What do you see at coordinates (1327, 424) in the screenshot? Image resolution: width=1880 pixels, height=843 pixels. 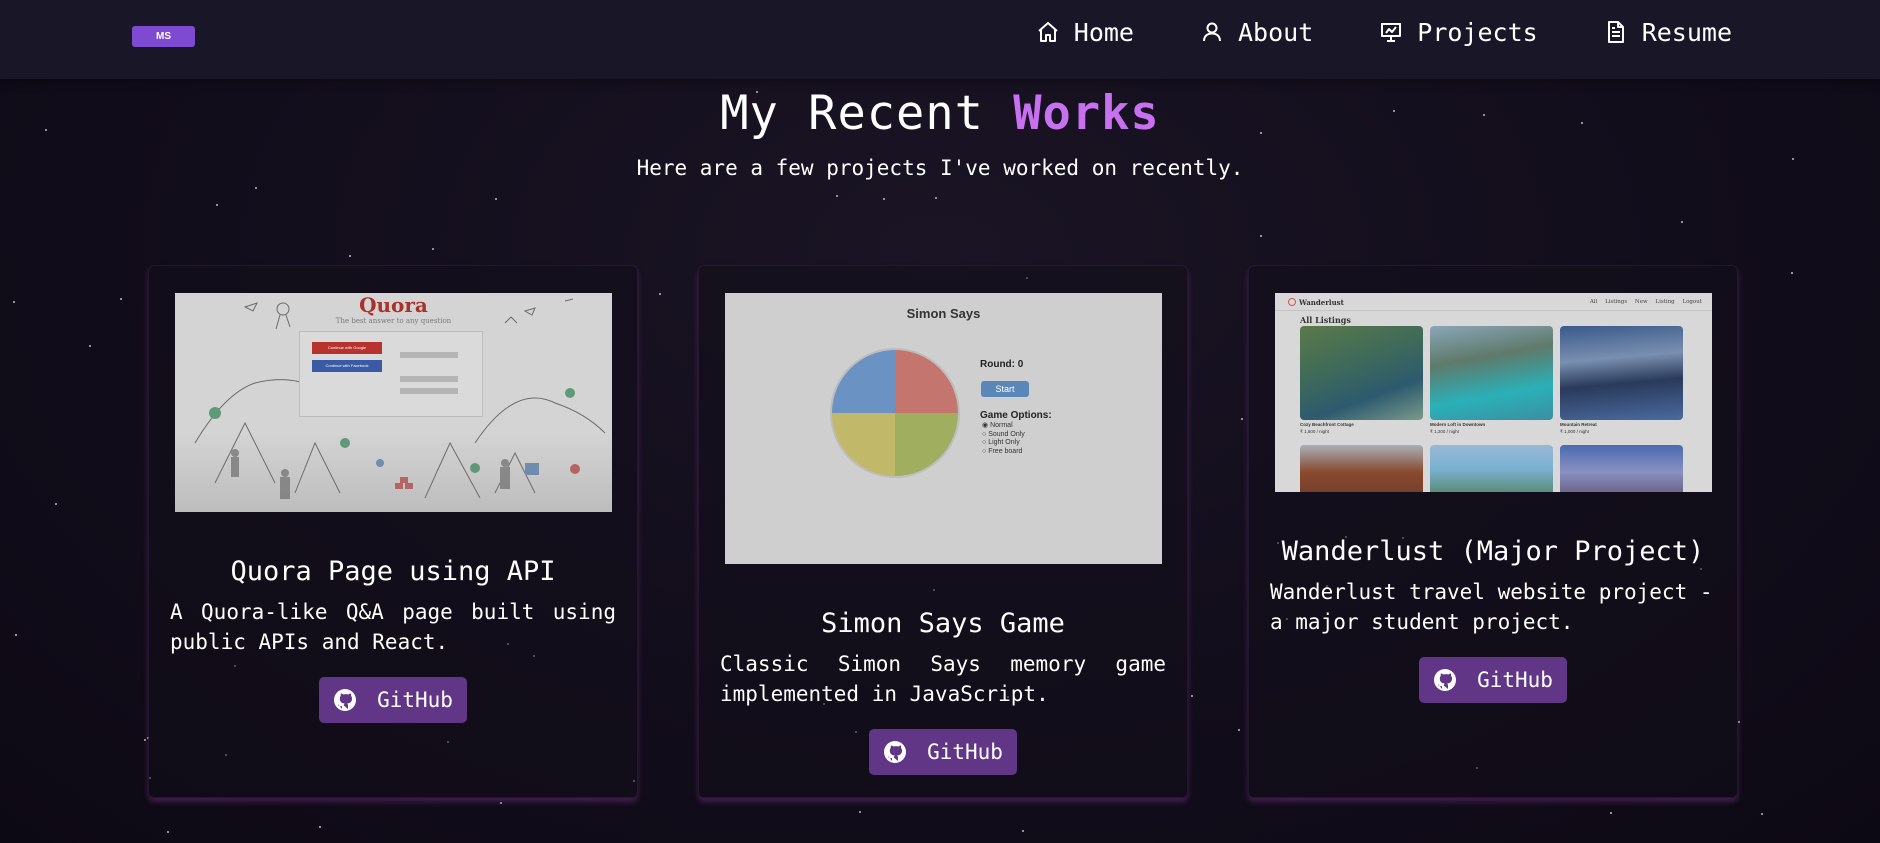 I see `listing-name: Cozy Beachfront Cottage` at bounding box center [1327, 424].